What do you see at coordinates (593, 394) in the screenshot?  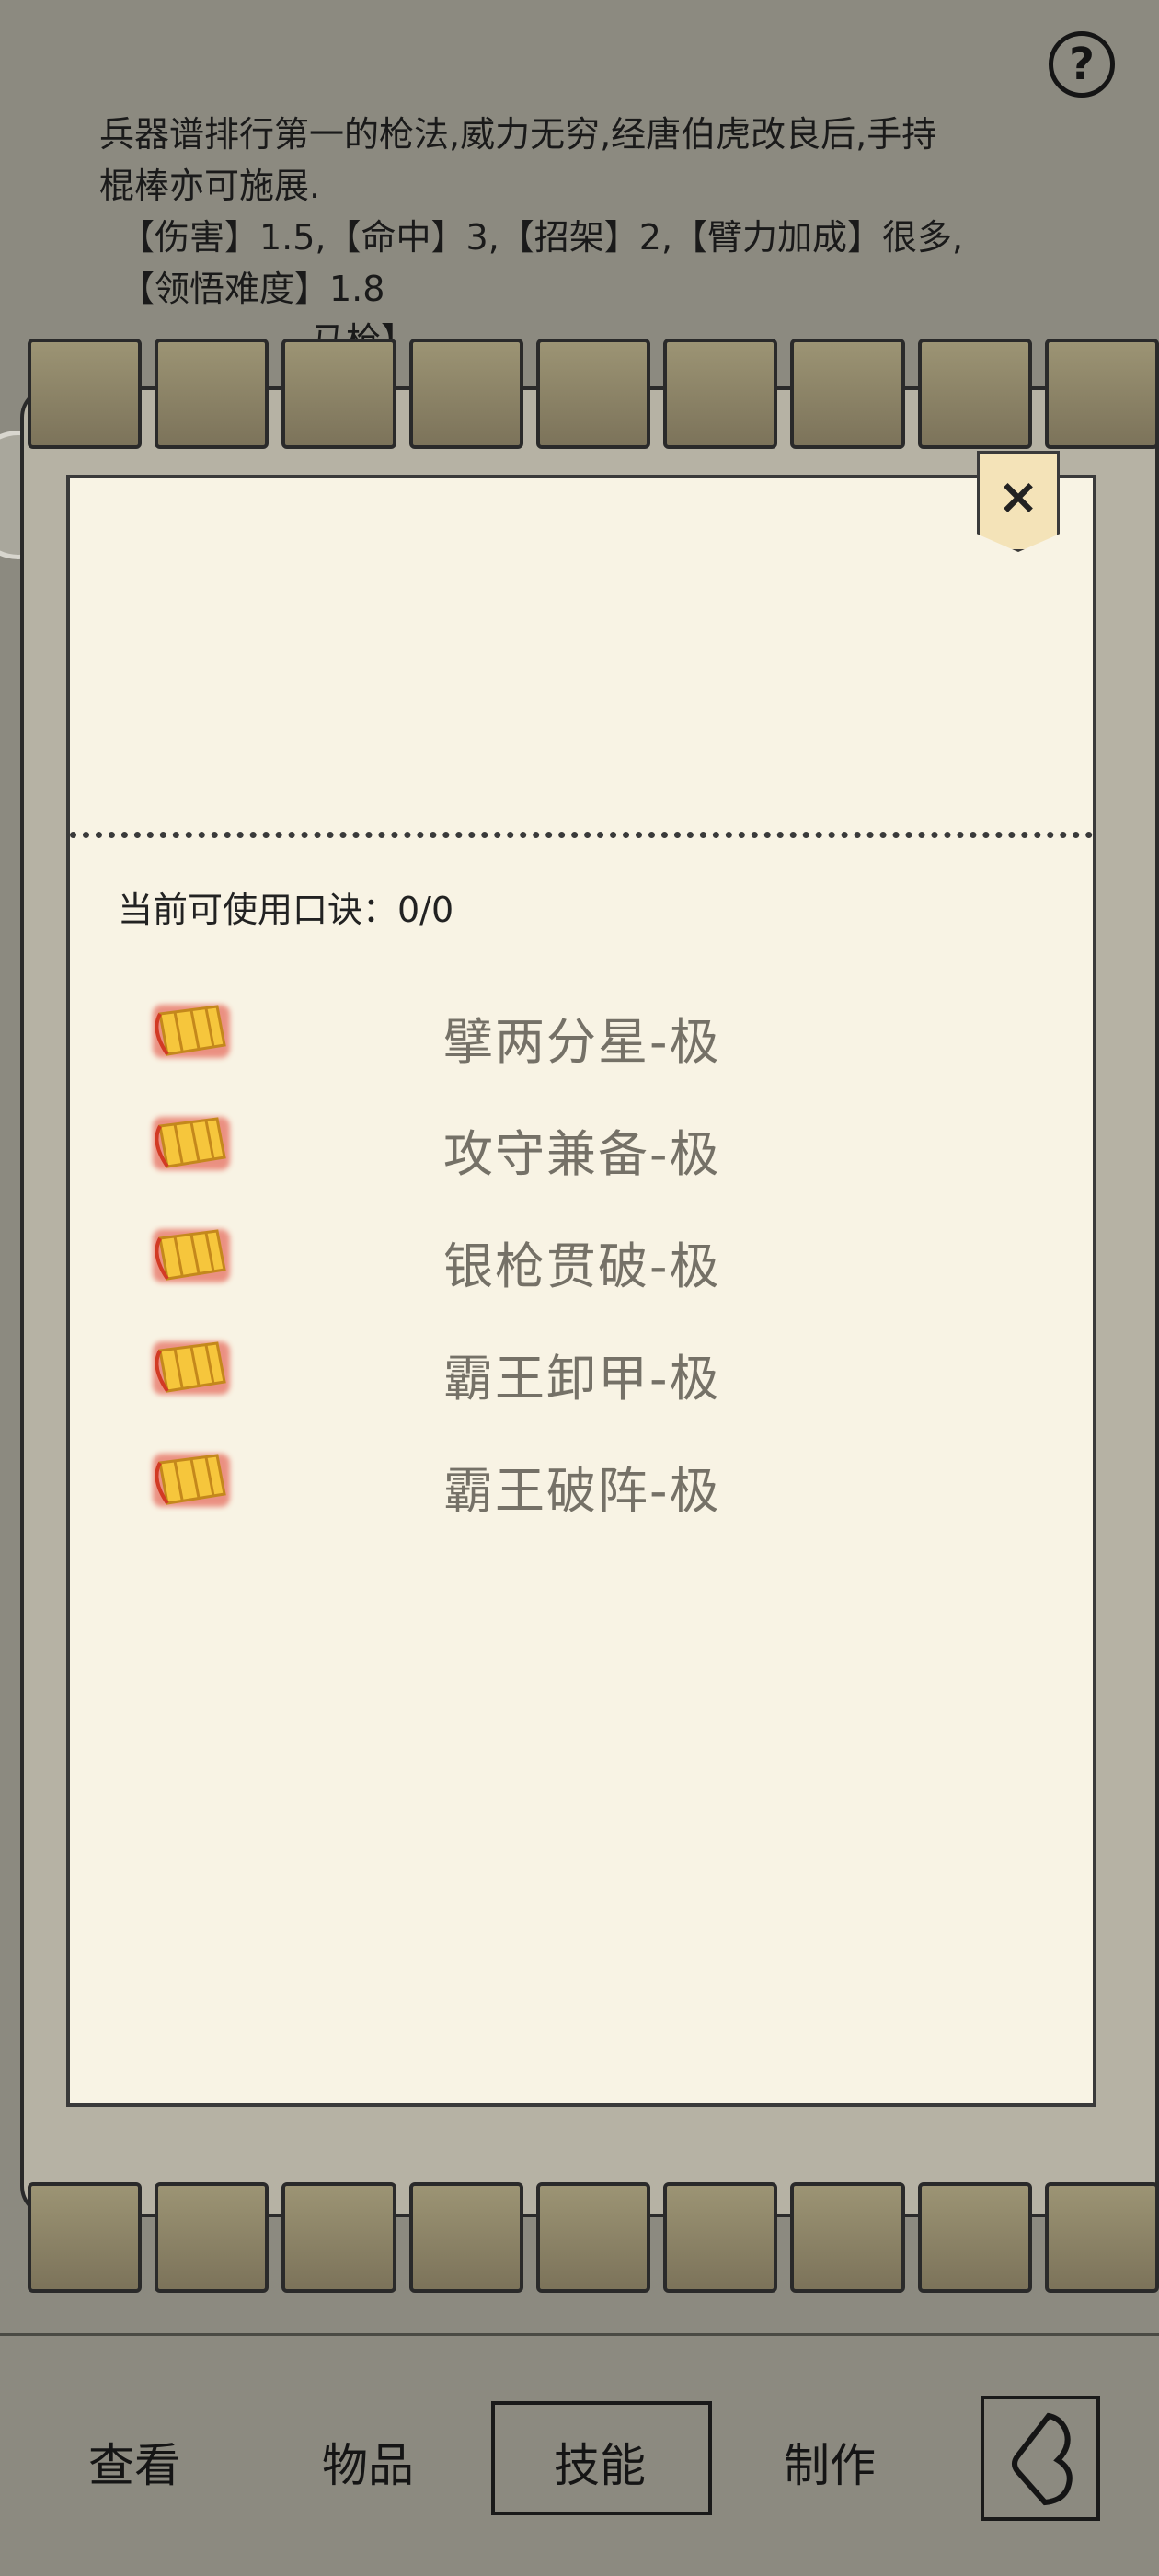 I see `scroll-roll-top` at bounding box center [593, 394].